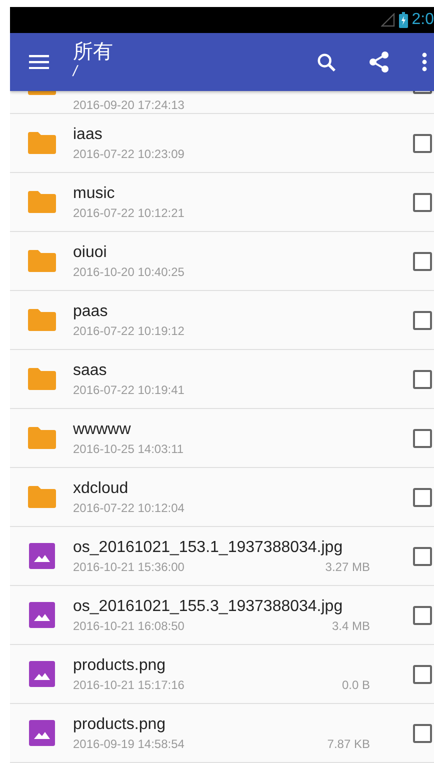 This screenshot has height=763, width=434. What do you see at coordinates (222, 261) in the screenshot?
I see `file-row: oiuoi 2016-10-20 10:40:25` at bounding box center [222, 261].